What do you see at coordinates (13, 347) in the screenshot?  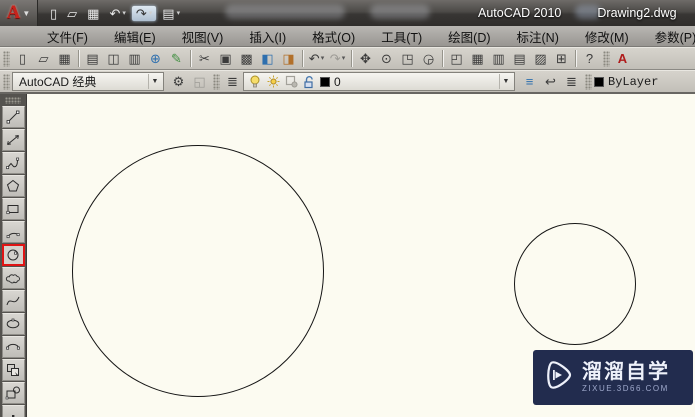 I see `ellipse-arc-tool-button` at bounding box center [13, 347].